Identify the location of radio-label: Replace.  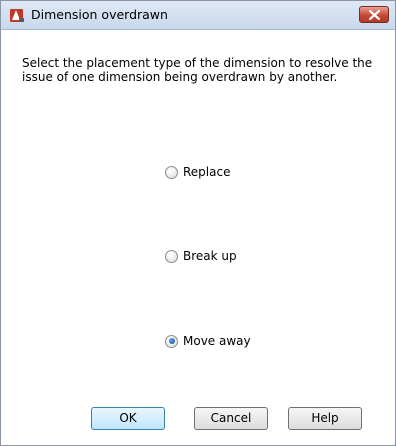
(207, 172).